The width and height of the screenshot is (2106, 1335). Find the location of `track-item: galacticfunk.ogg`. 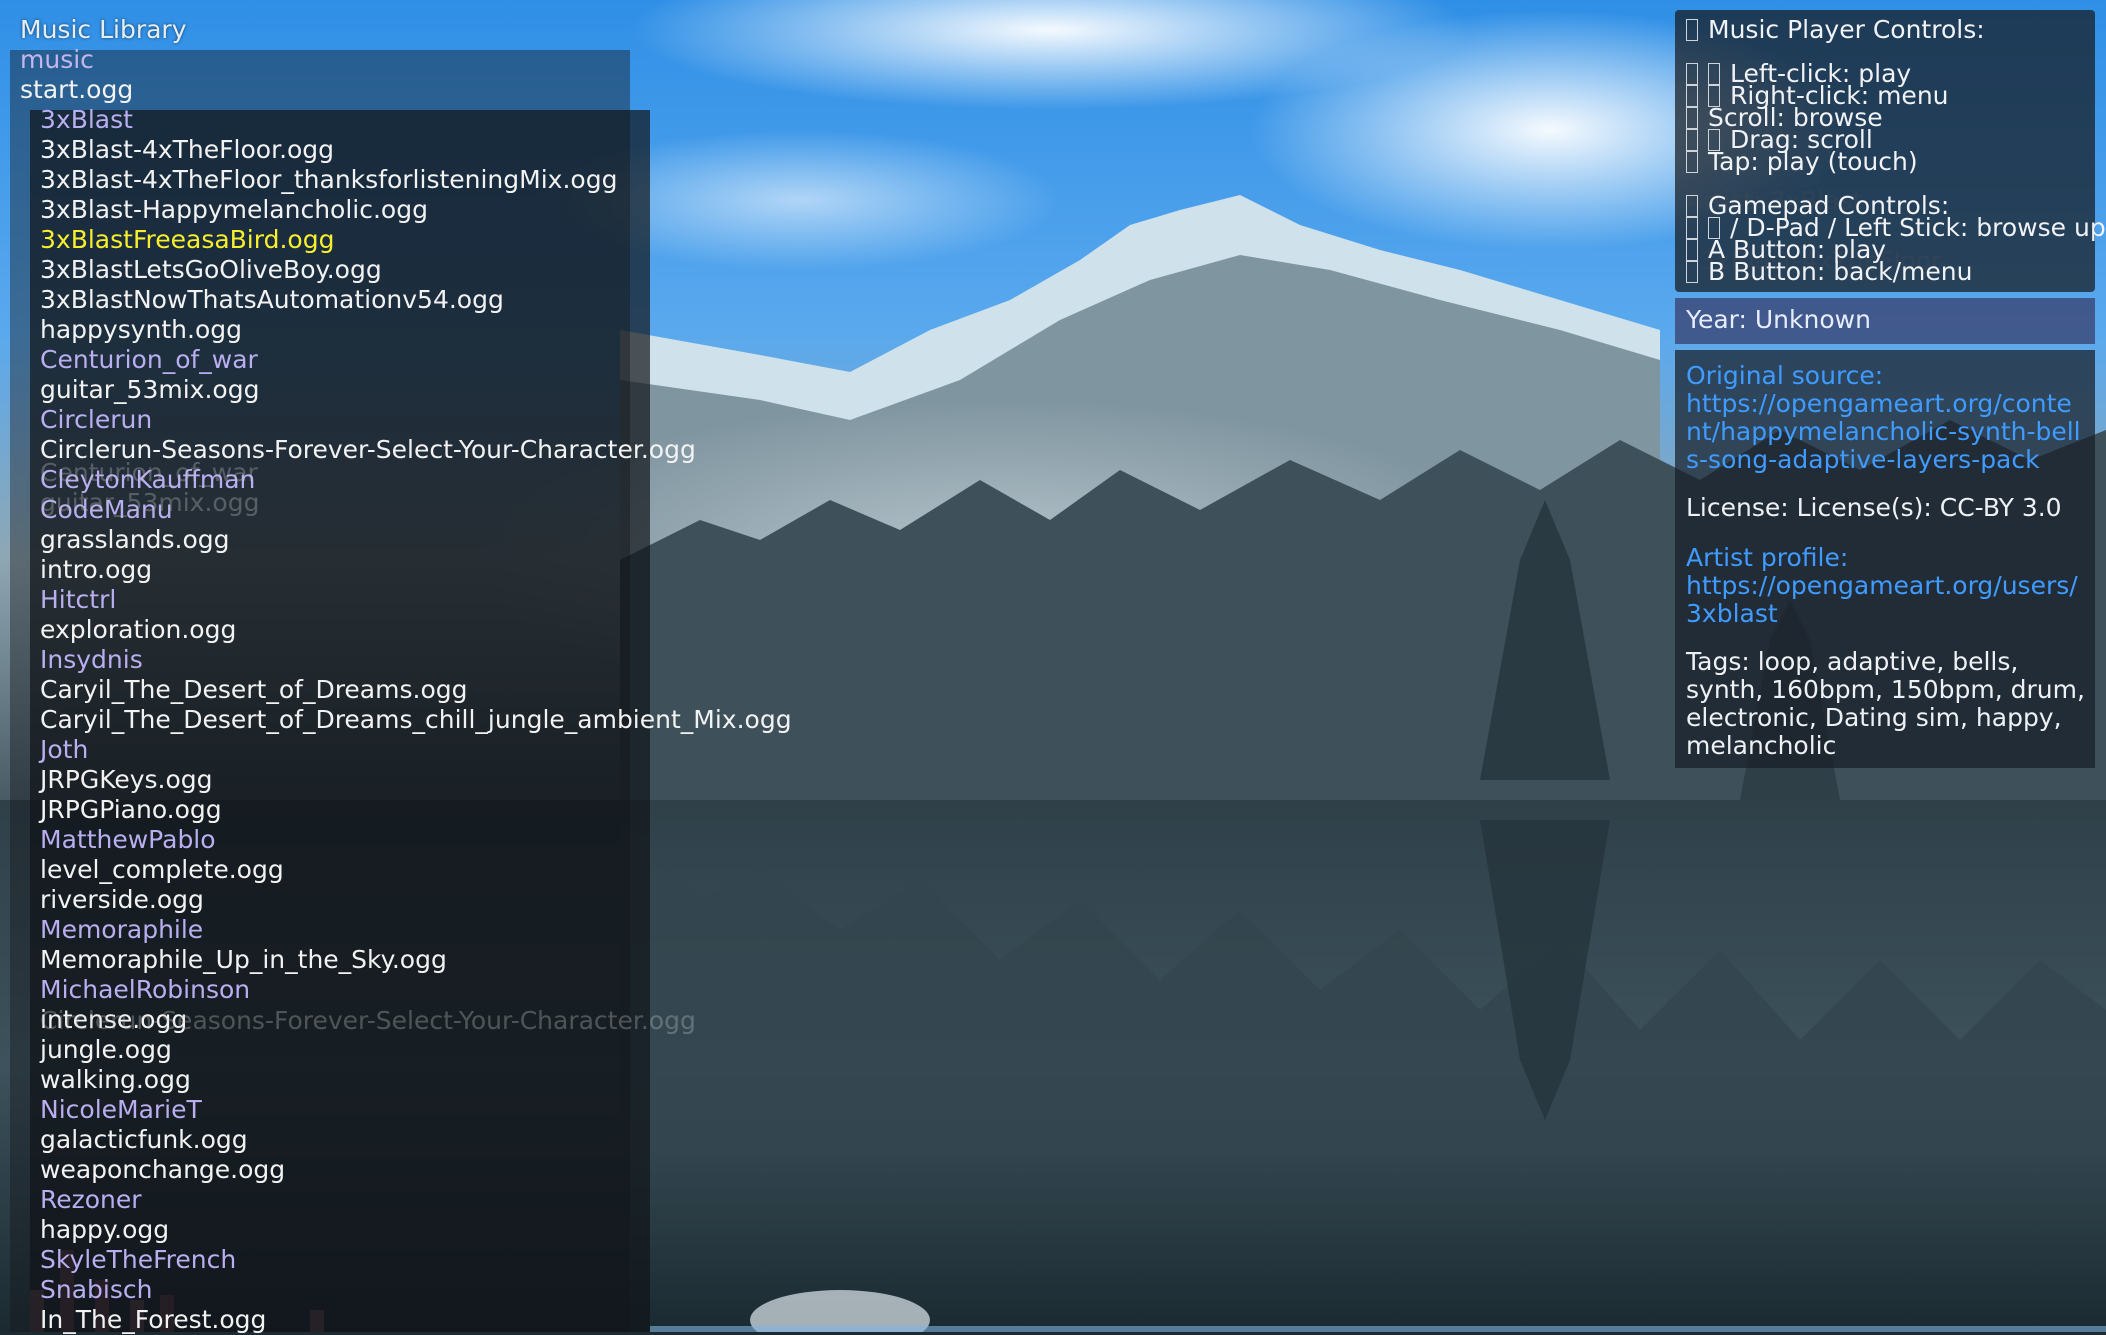

track-item: galacticfunk.ogg is located at coordinates (416, 1140).